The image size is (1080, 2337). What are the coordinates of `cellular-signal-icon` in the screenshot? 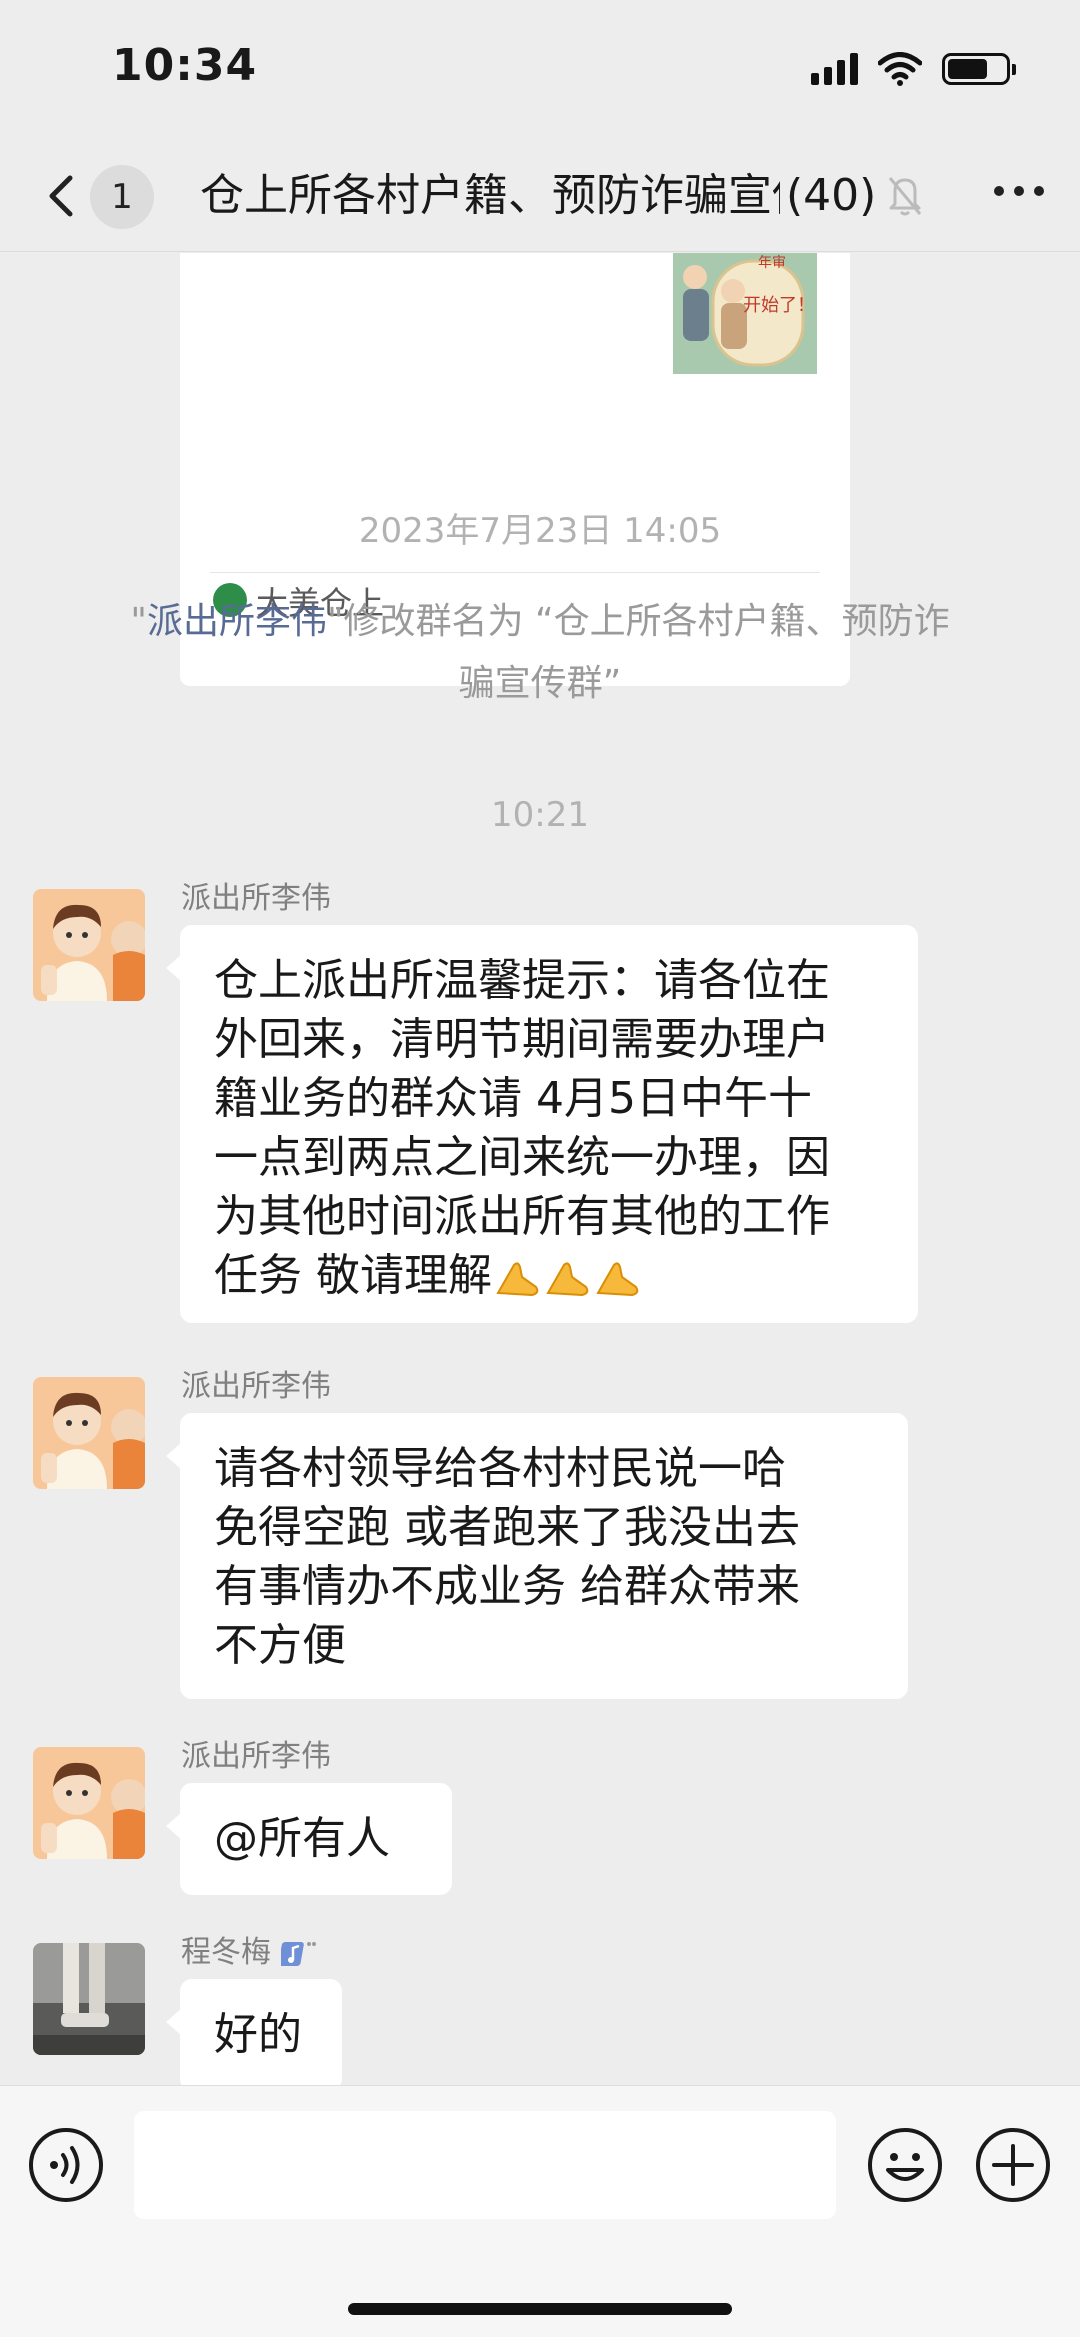 It's located at (834, 69).